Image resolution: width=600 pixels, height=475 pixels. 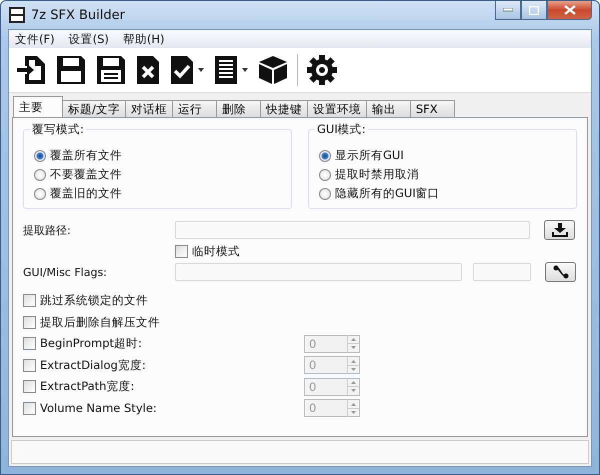 What do you see at coordinates (377, 174) in the screenshot?
I see `radio-label: 提取时禁用取消` at bounding box center [377, 174].